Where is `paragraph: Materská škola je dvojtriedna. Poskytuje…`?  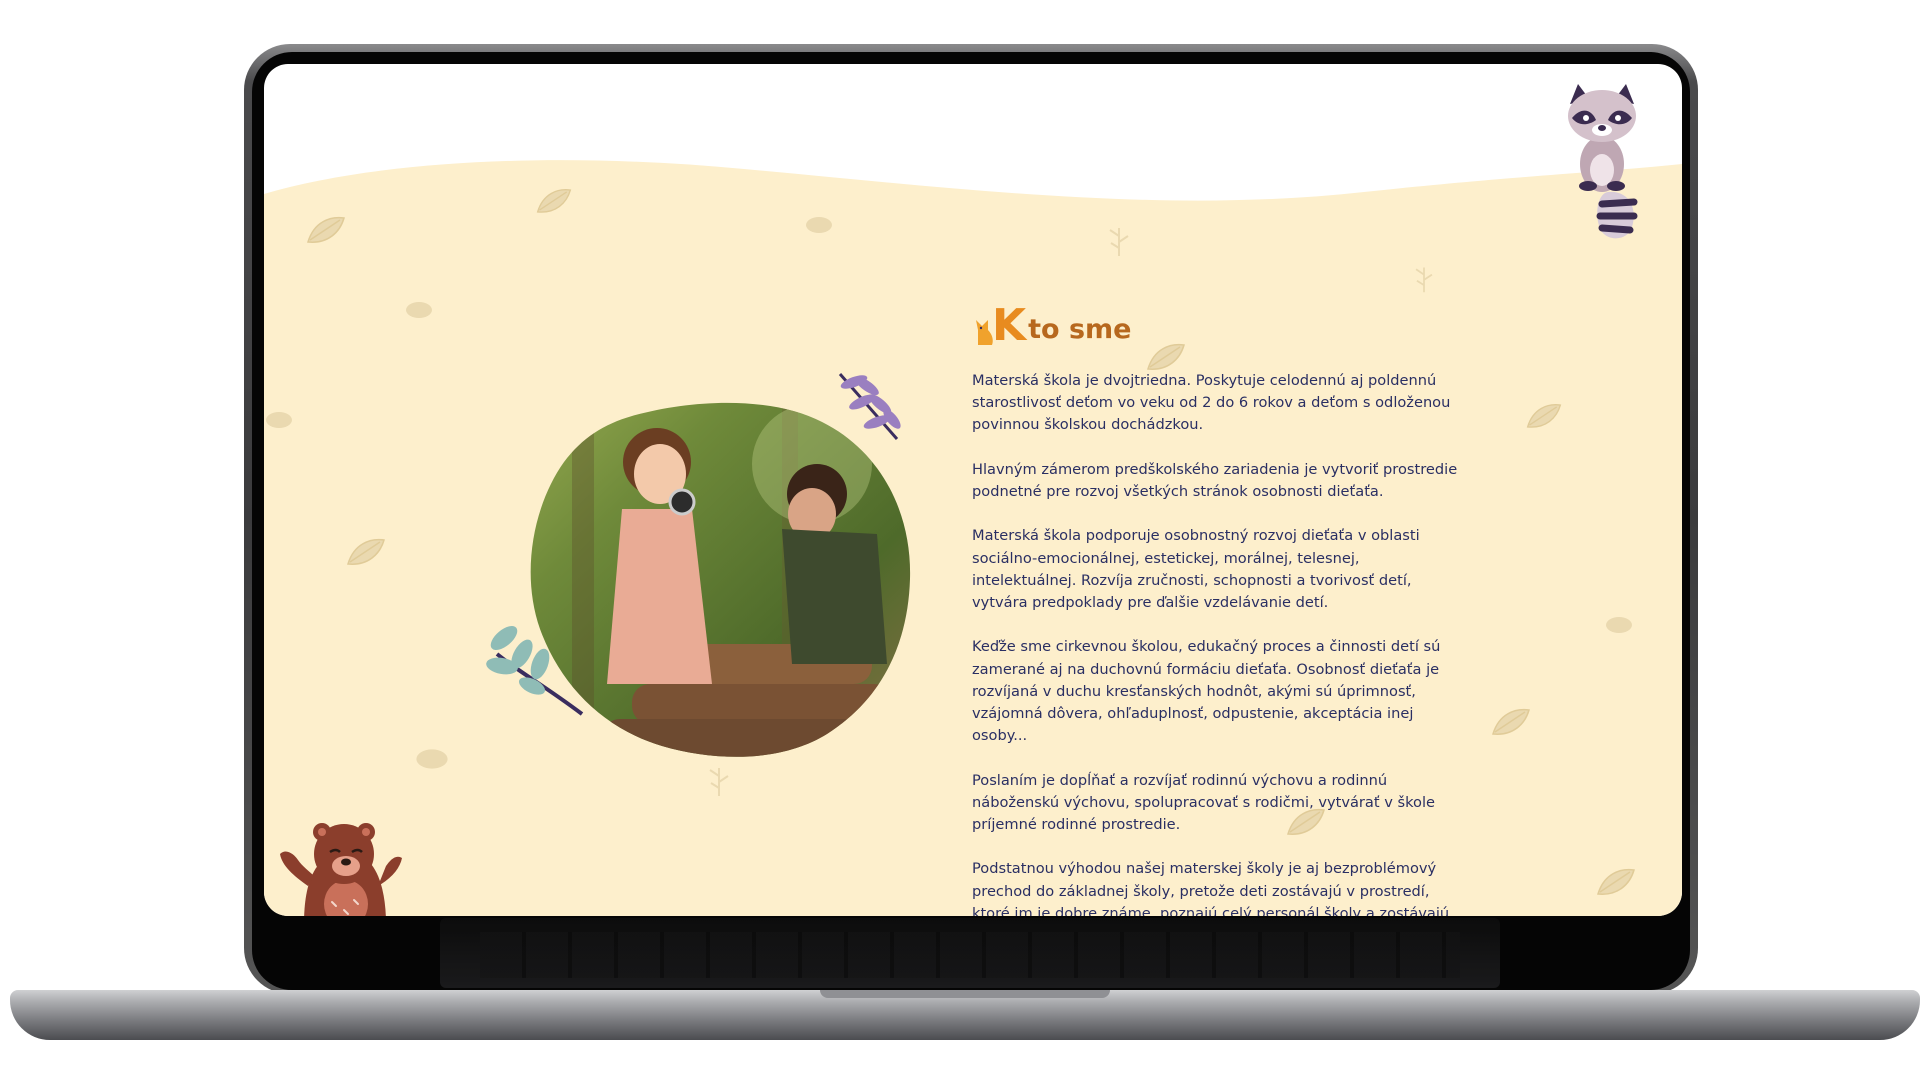
paragraph: Materská škola je dvojtriedna. Poskytuje… is located at coordinates (1211, 403).